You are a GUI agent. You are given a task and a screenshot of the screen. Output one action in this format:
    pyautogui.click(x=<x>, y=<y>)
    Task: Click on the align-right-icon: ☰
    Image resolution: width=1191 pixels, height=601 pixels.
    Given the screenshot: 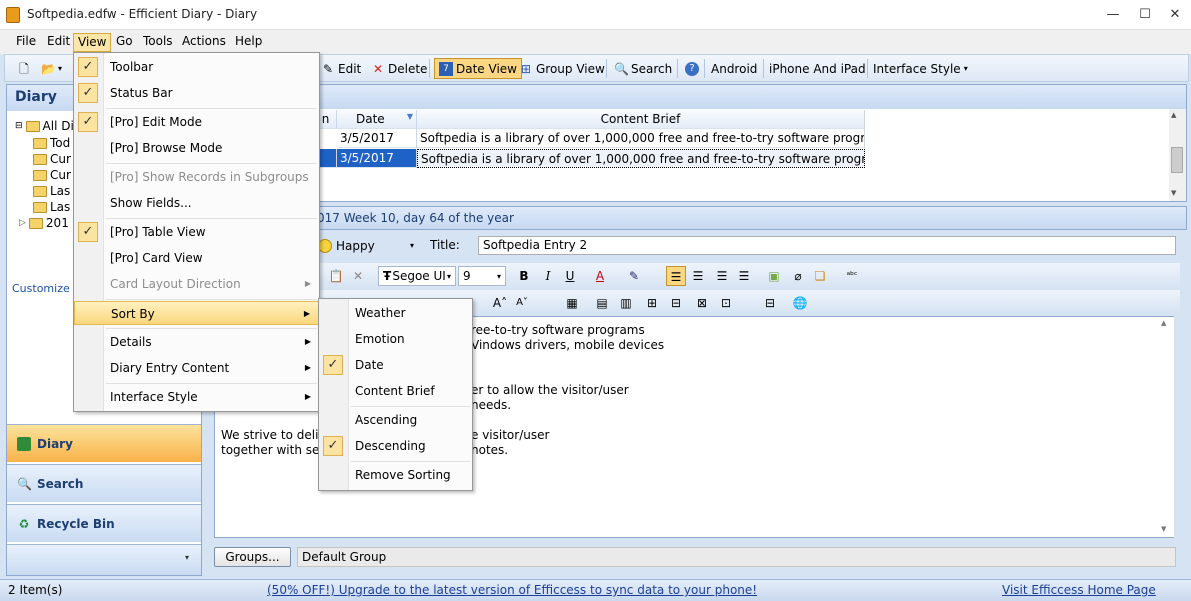 What is the action you would take?
    pyautogui.click(x=722, y=276)
    